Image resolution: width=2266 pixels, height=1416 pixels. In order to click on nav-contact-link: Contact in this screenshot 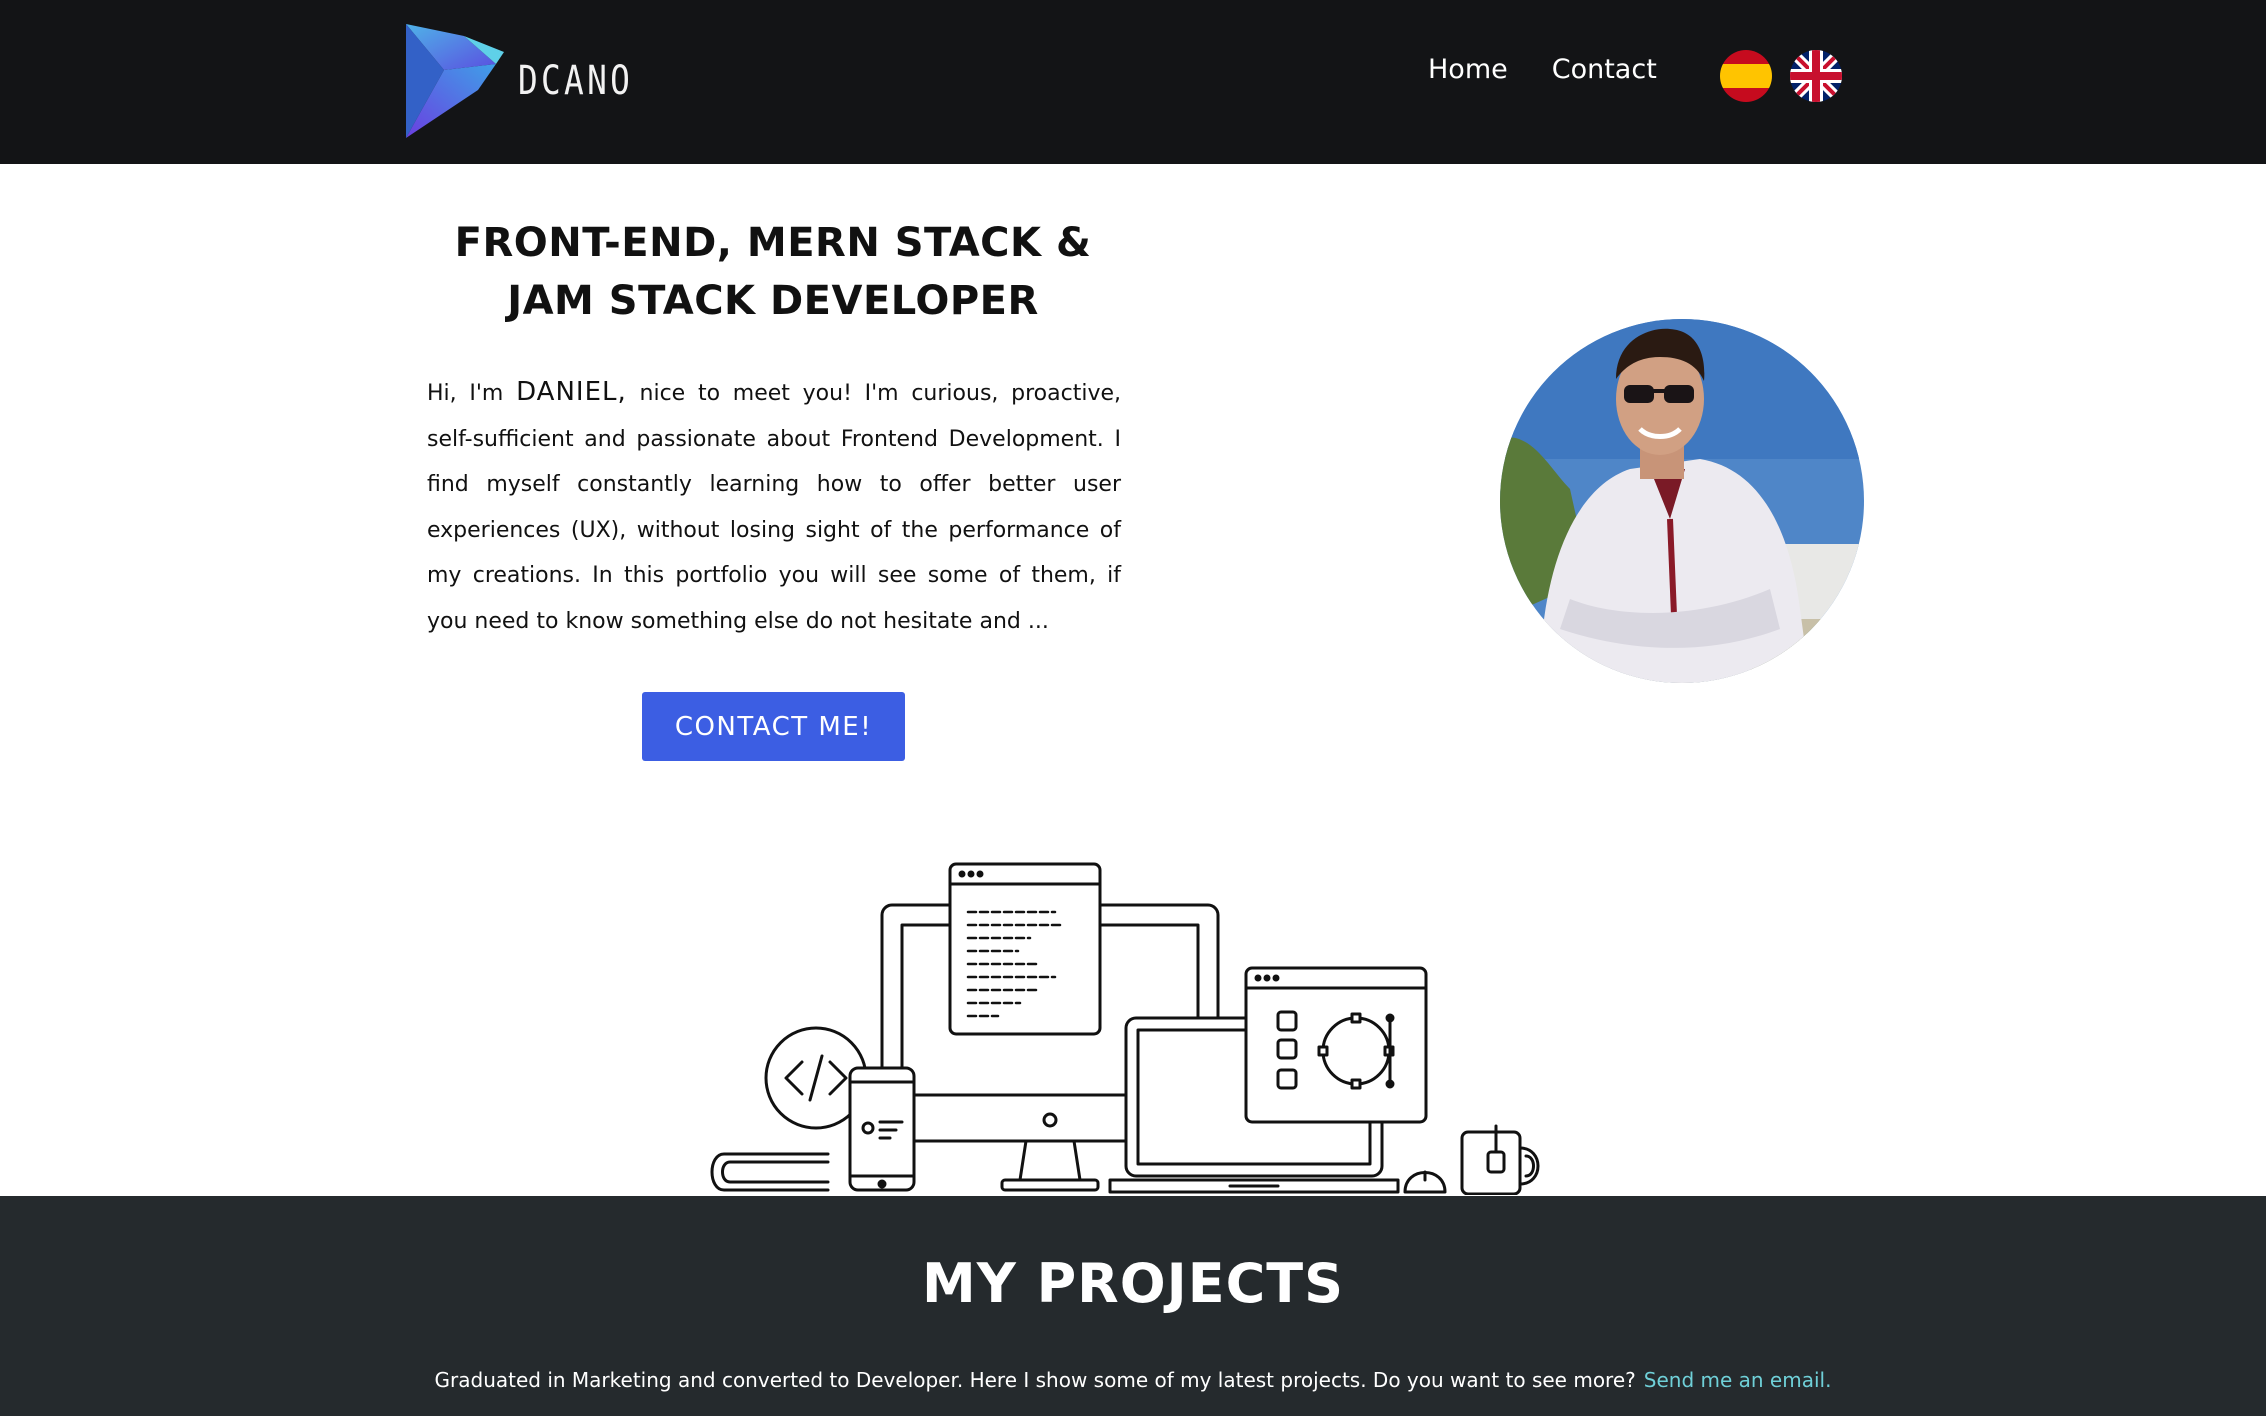, I will do `click(1604, 69)`.